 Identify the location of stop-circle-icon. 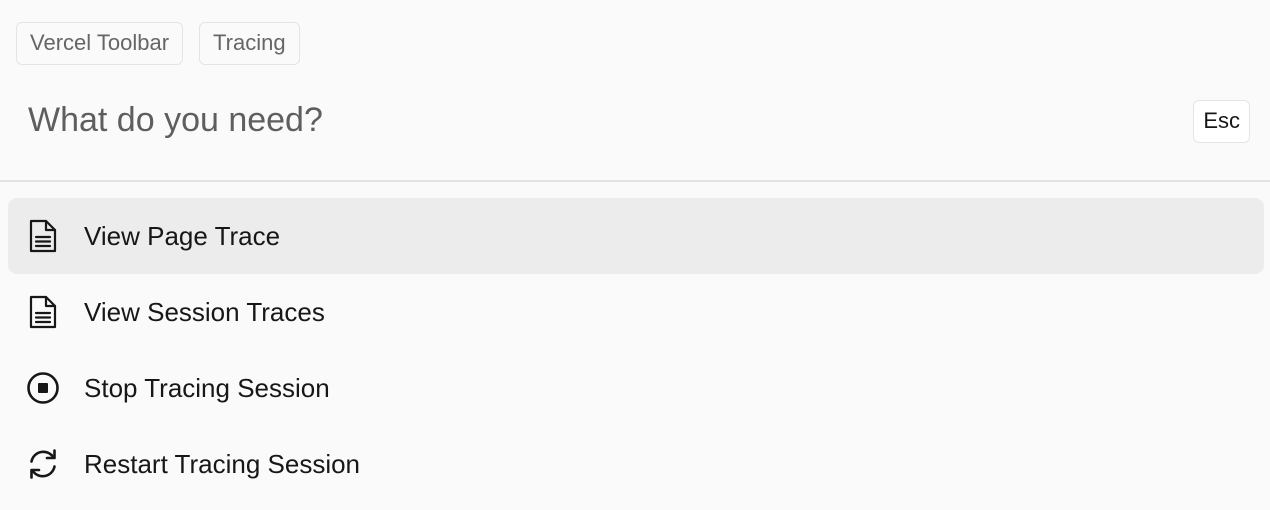
(43, 388).